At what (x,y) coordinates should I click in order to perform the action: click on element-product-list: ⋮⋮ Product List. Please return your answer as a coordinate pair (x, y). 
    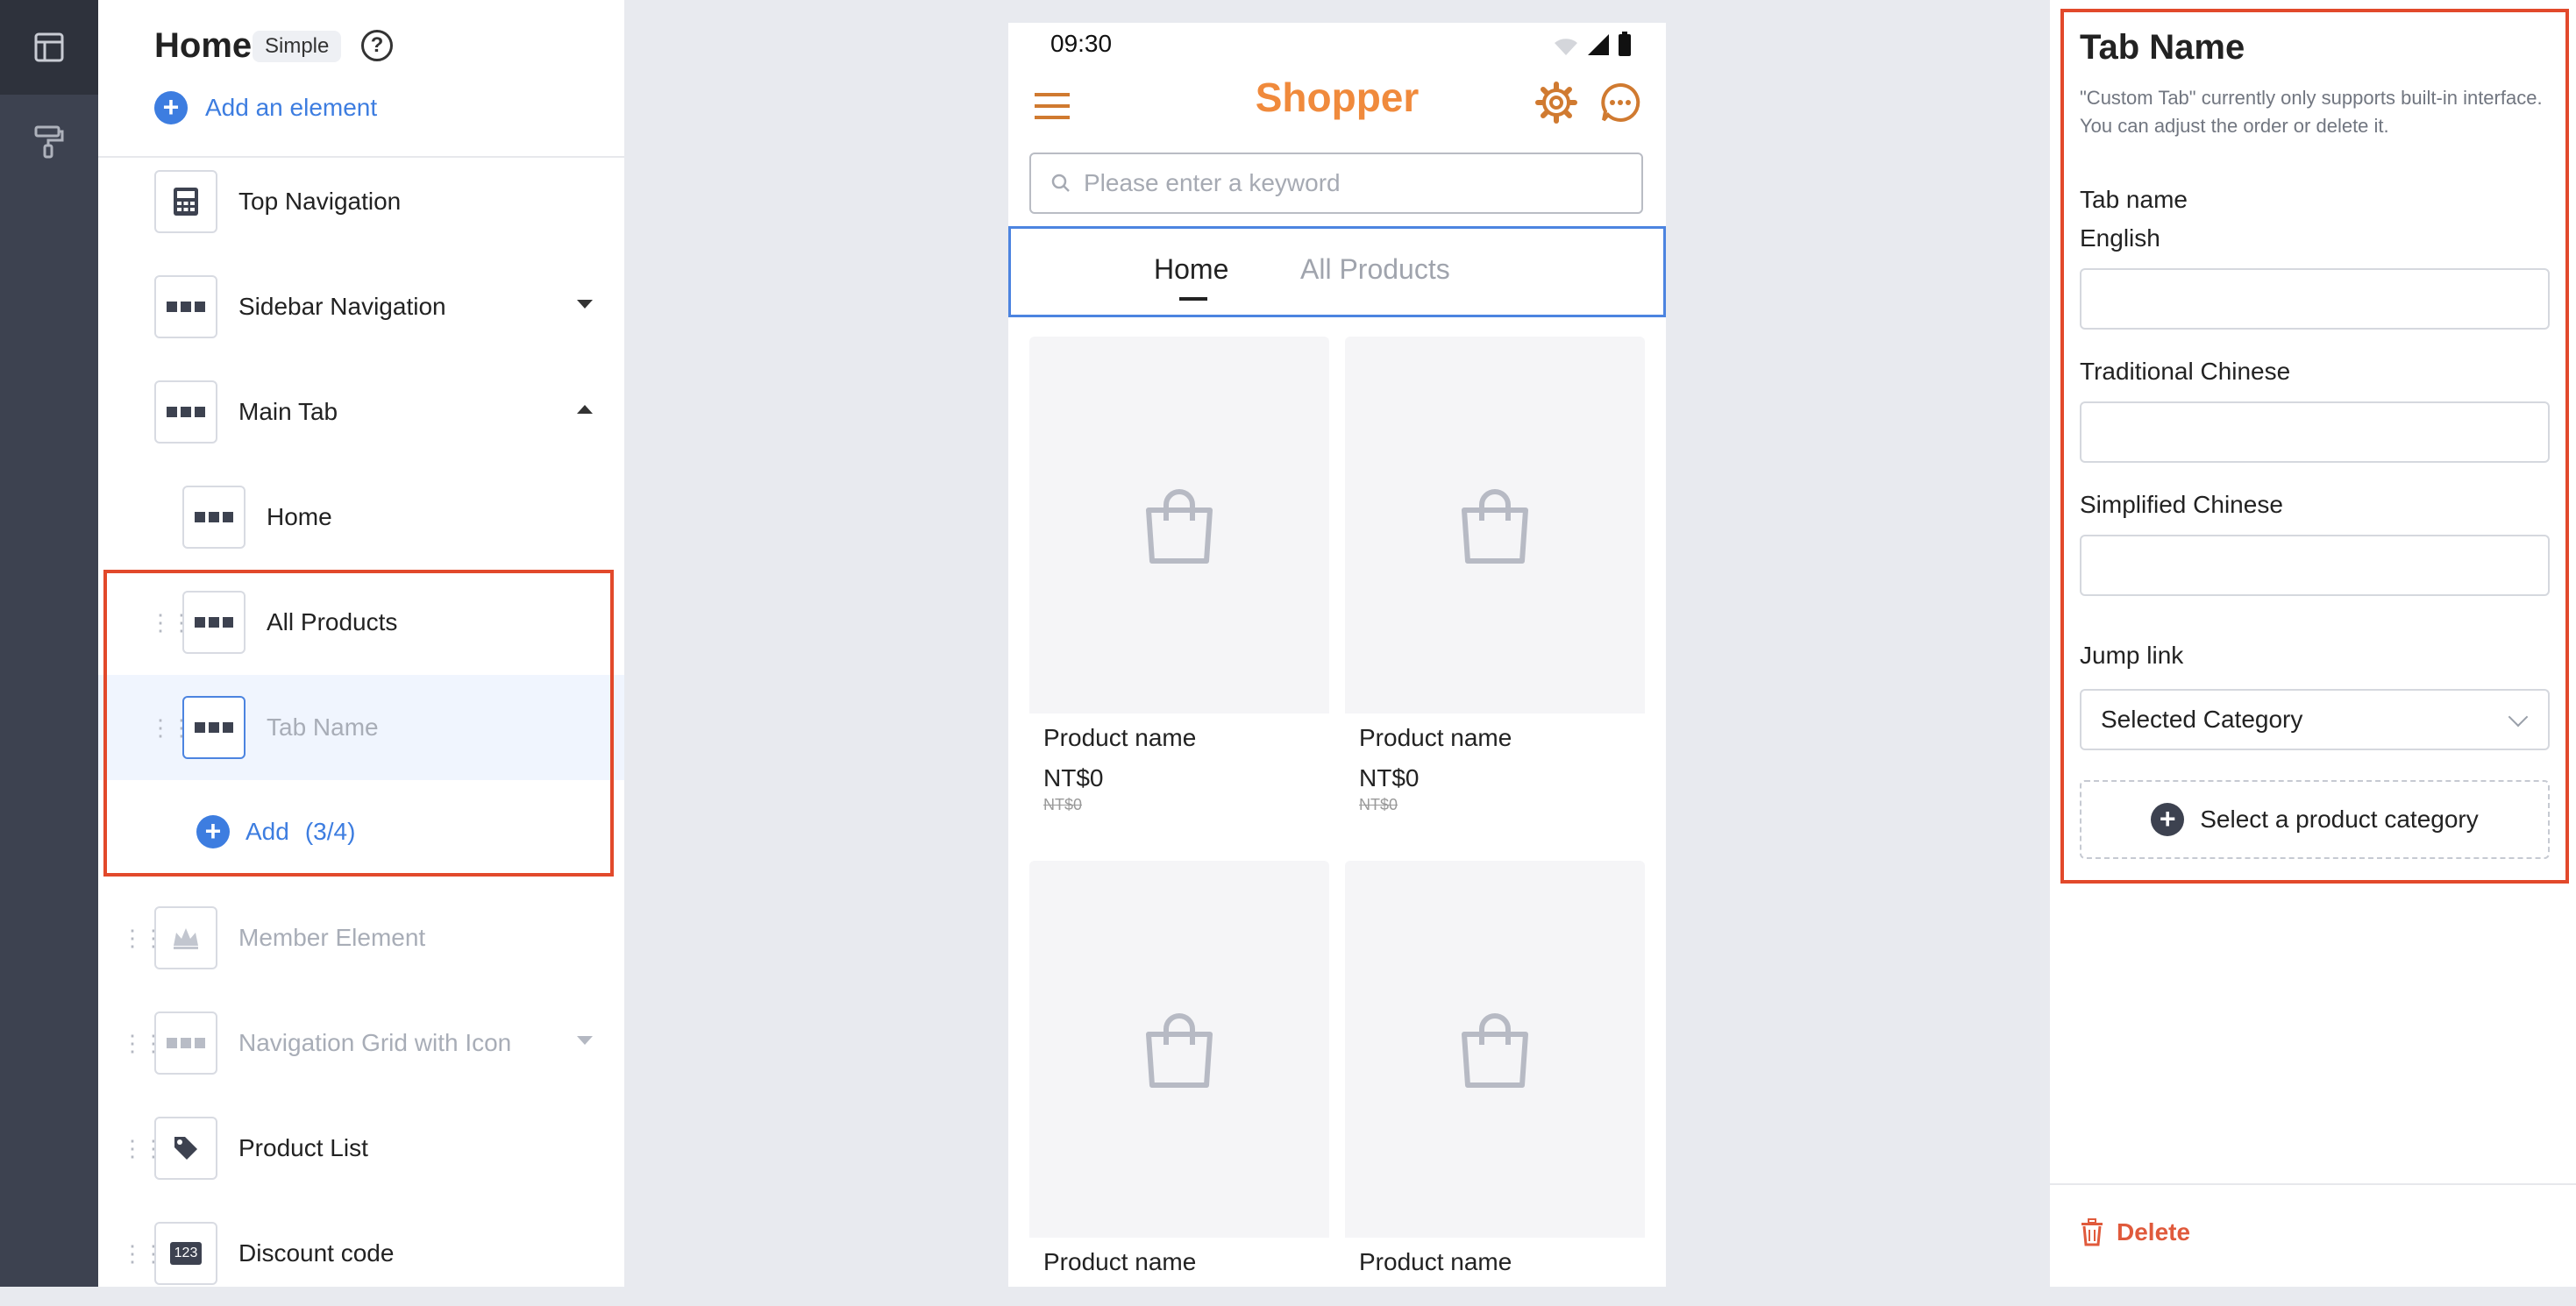
    Looking at the image, I should click on (361, 1148).